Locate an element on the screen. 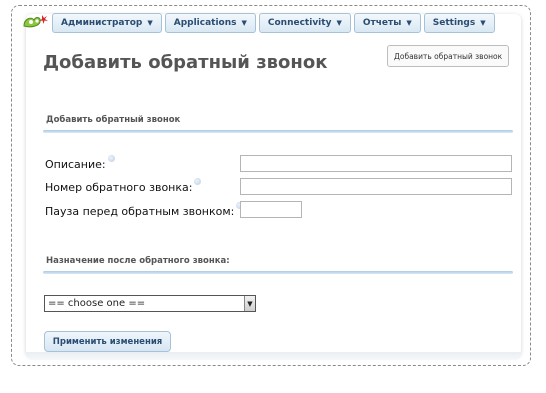  select-value: == choose one == is located at coordinates (97, 303).